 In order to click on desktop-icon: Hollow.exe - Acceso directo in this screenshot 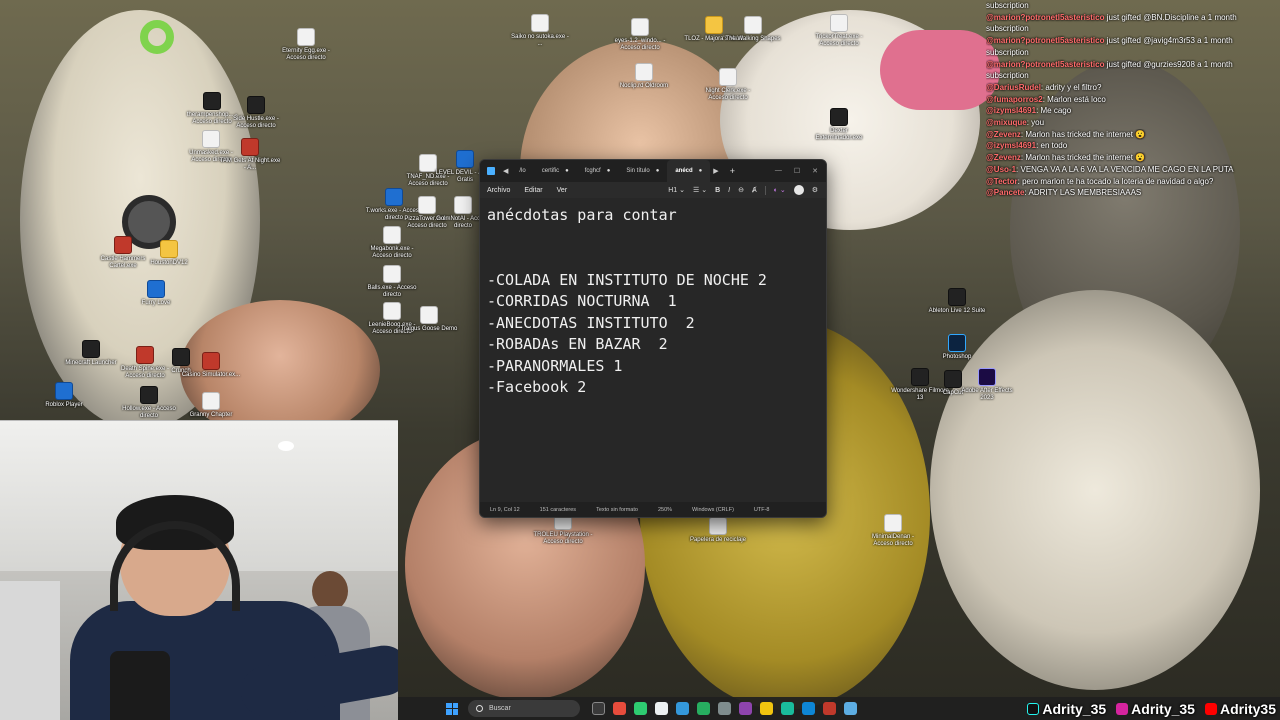, I will do `click(149, 403)`.